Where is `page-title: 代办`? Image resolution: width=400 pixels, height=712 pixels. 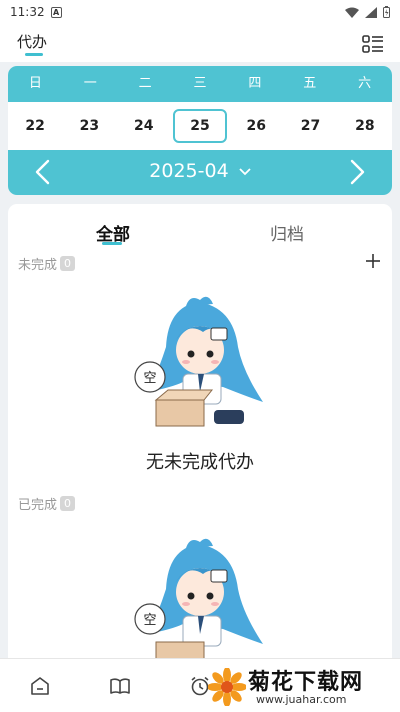
page-title: 代办 is located at coordinates (32, 42).